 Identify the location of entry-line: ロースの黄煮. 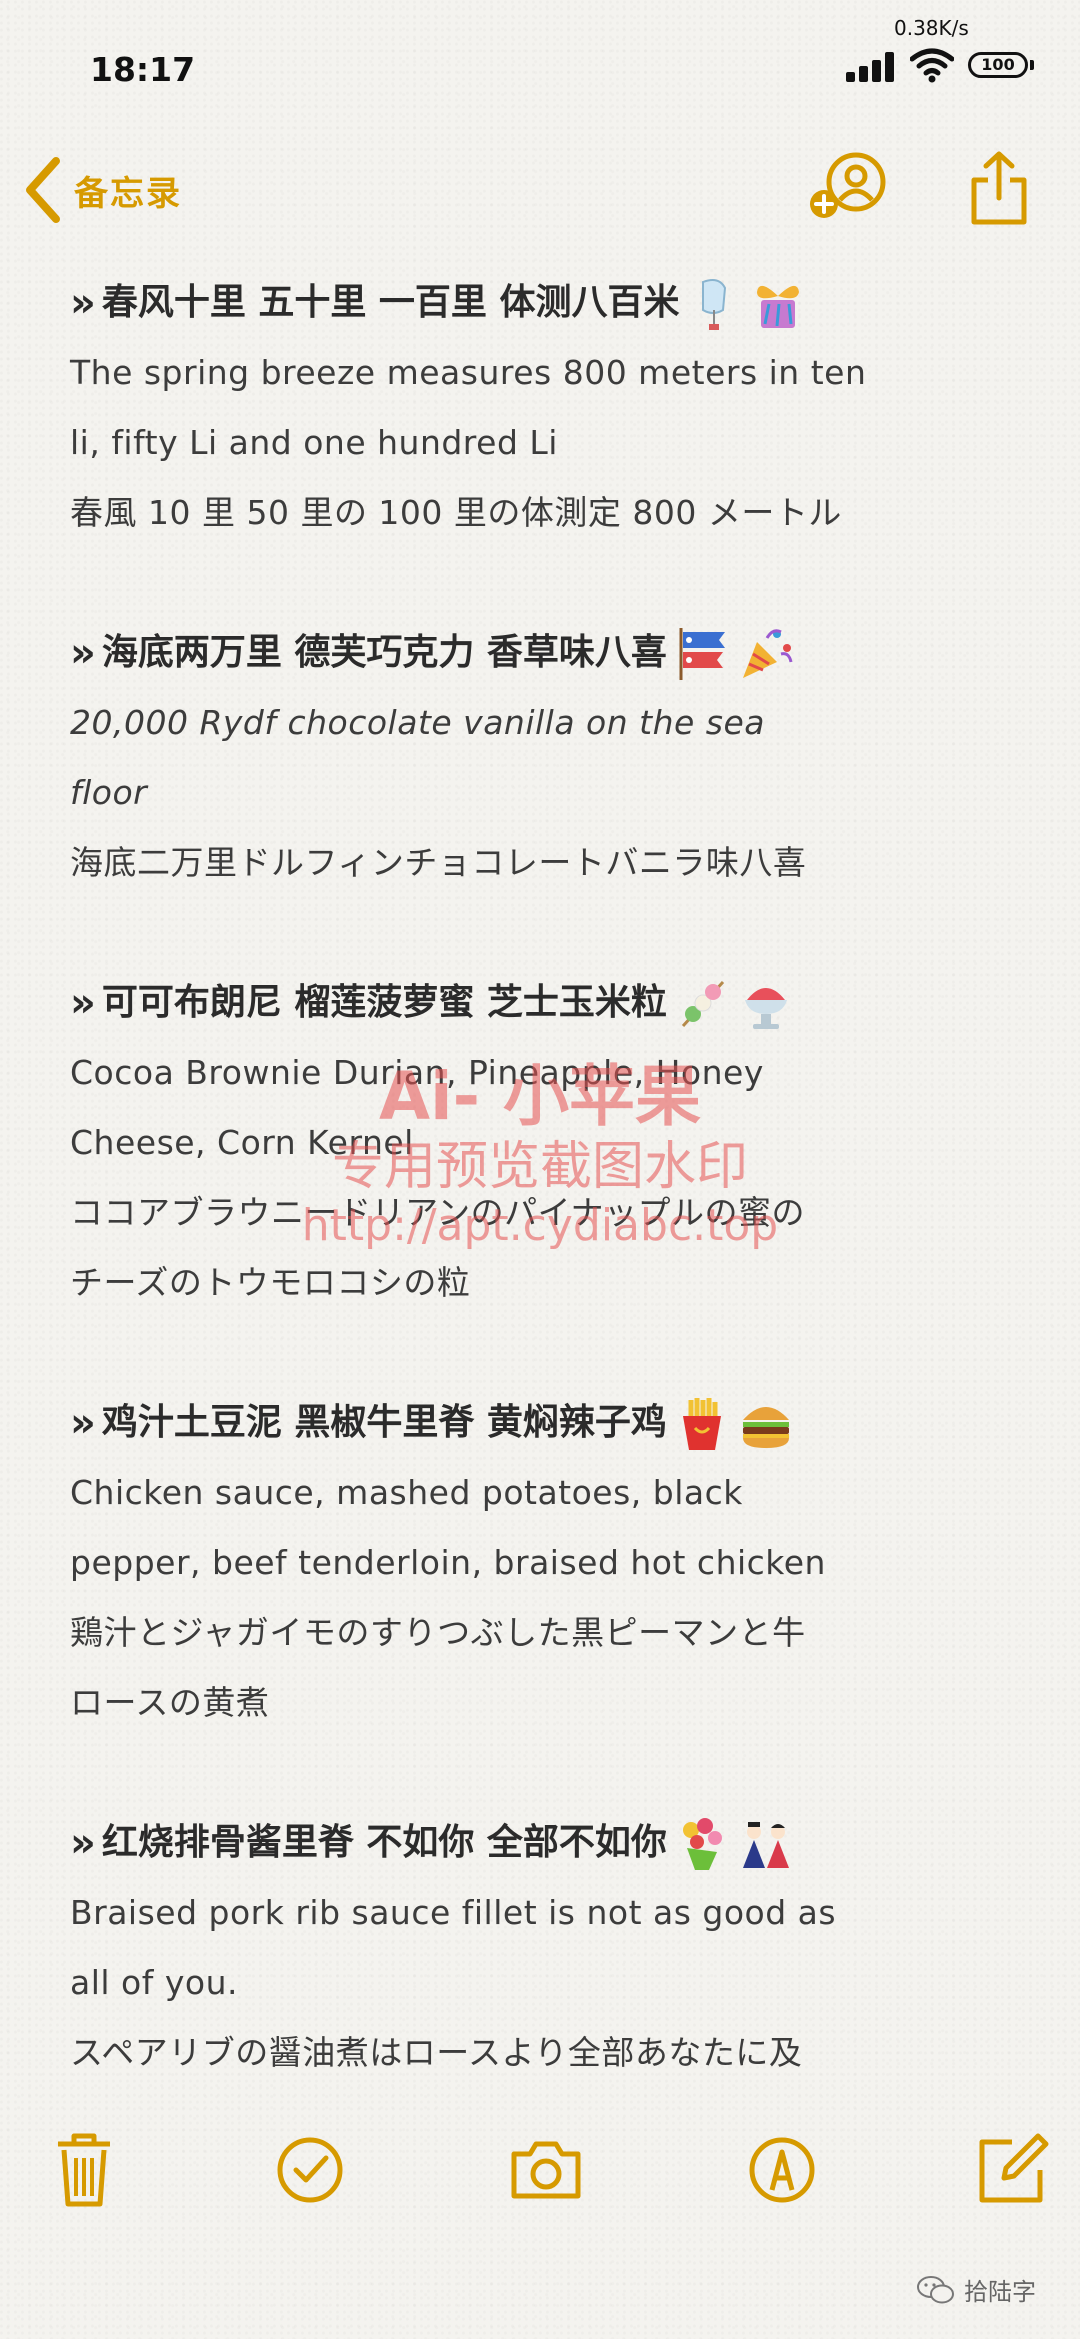
(170, 1702).